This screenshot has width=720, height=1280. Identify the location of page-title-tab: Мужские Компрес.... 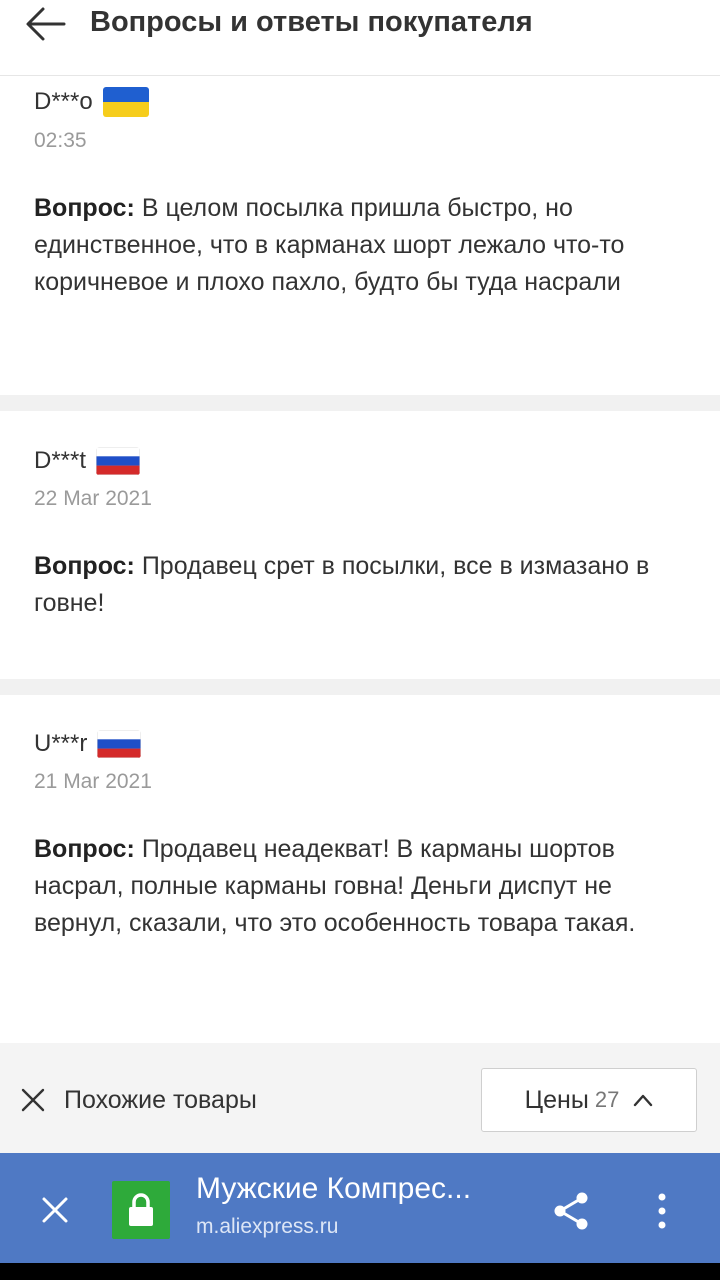
(333, 1189).